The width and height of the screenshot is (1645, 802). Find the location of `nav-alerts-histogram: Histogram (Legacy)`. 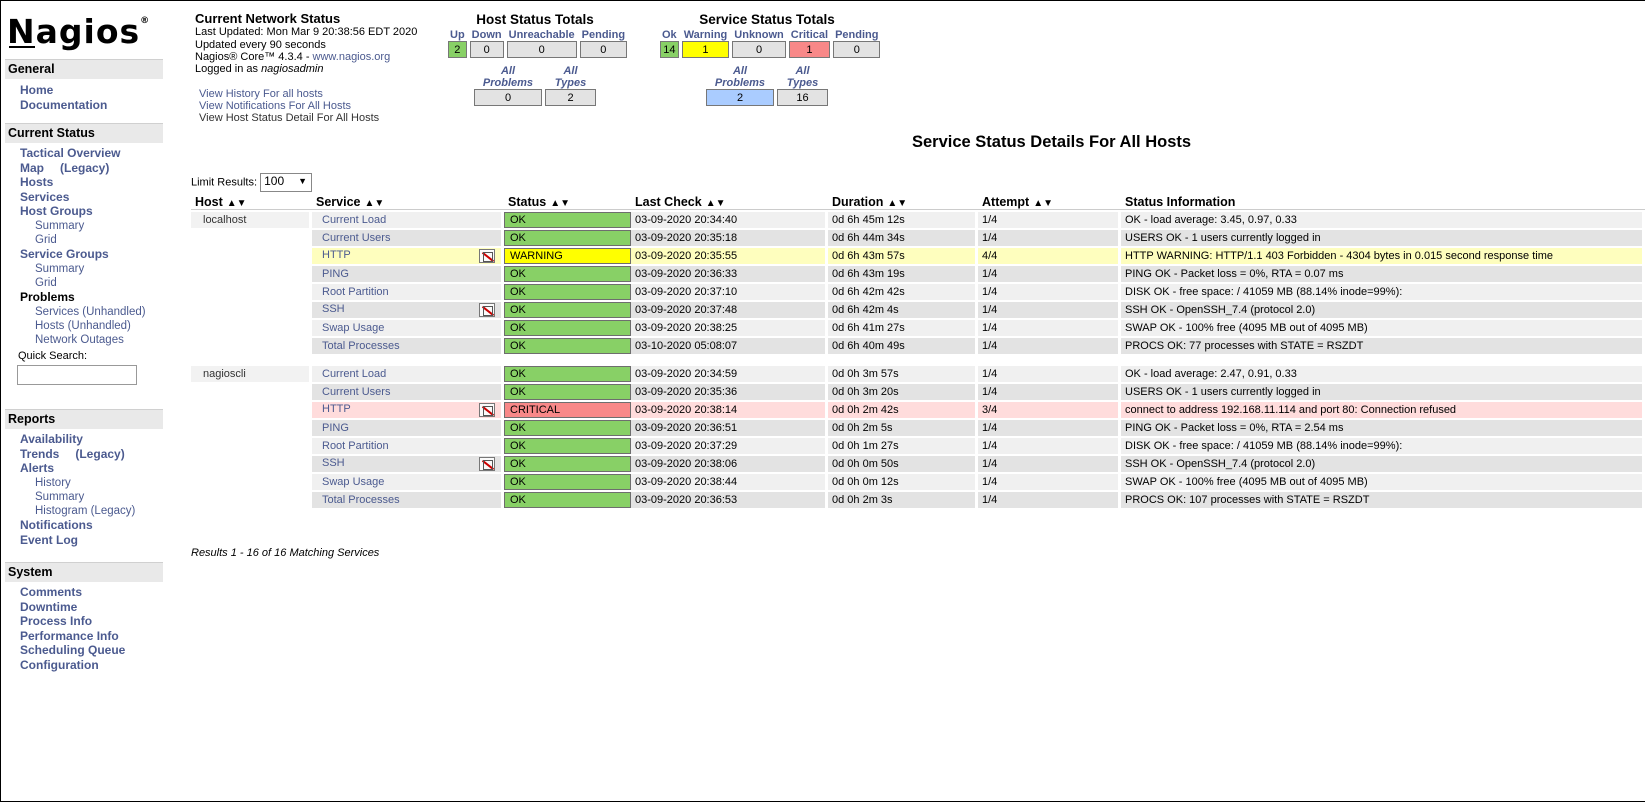

nav-alerts-histogram: Histogram (Legacy) is located at coordinates (84, 511).